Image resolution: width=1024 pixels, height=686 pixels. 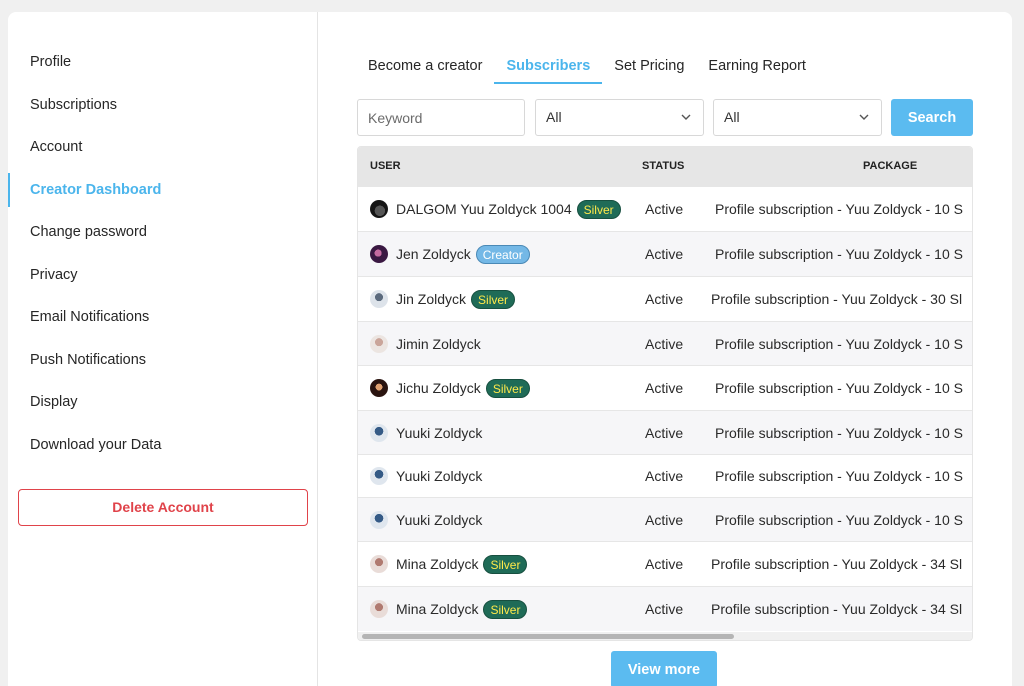 What do you see at coordinates (438, 344) in the screenshot?
I see `user-name: Jimin Zoldyck` at bounding box center [438, 344].